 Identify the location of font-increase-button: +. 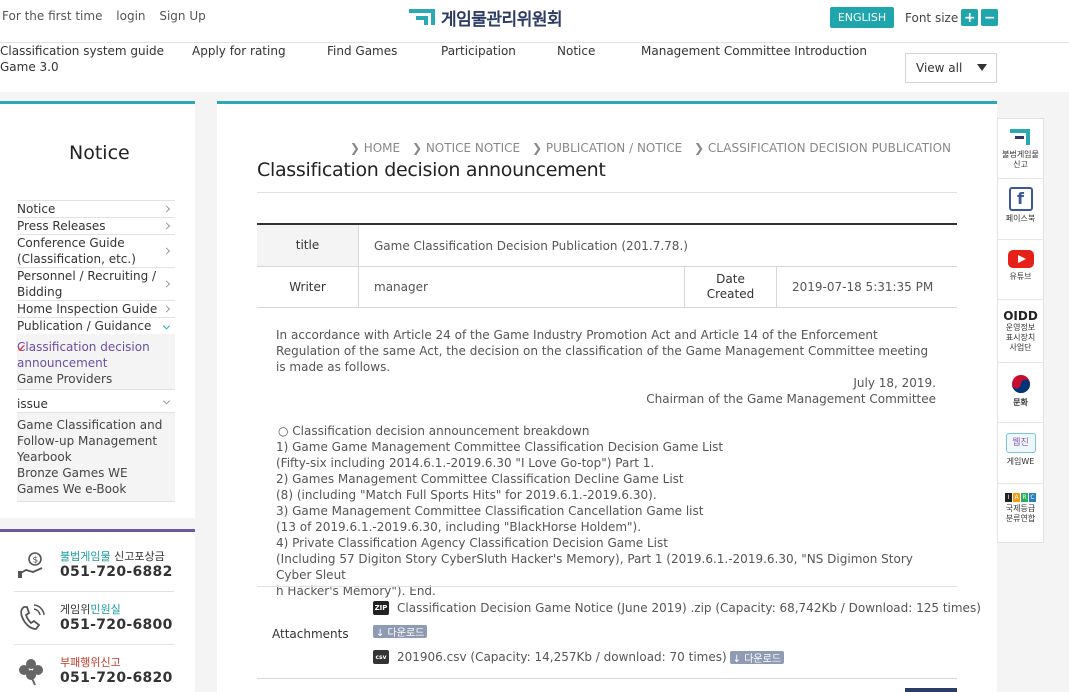
(970, 17).